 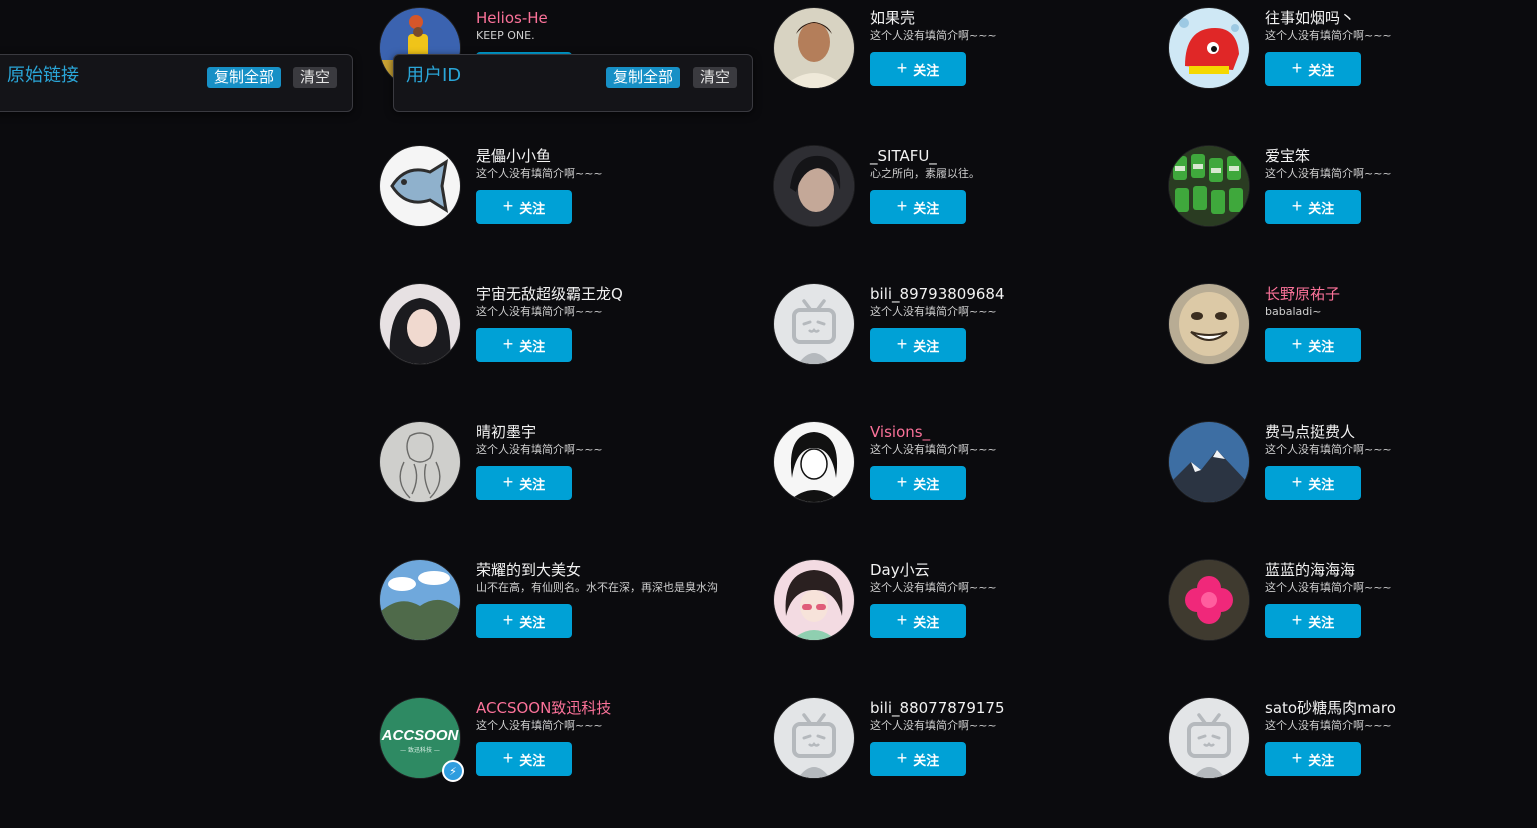 I want to click on sketch-avatar, so click(x=420, y=462).